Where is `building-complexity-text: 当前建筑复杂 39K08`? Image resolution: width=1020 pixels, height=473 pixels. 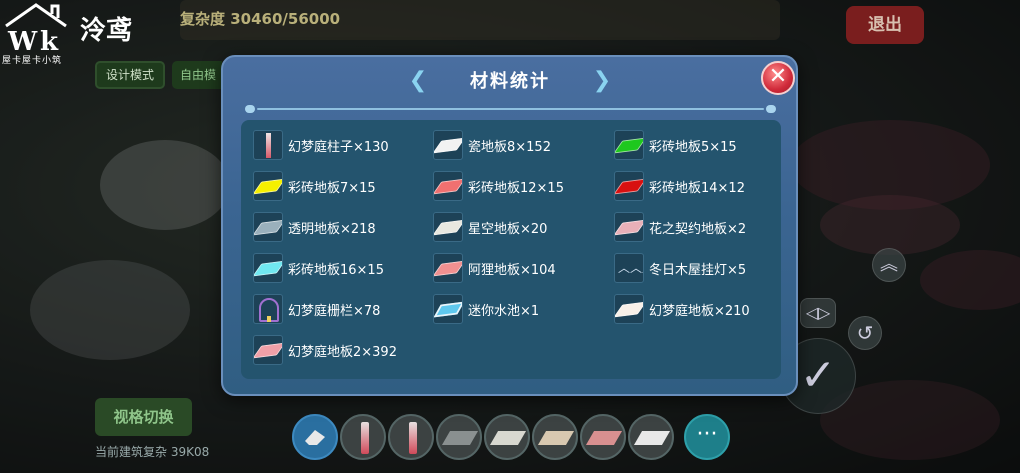 building-complexity-text: 当前建筑复杂 39K08 is located at coordinates (152, 452).